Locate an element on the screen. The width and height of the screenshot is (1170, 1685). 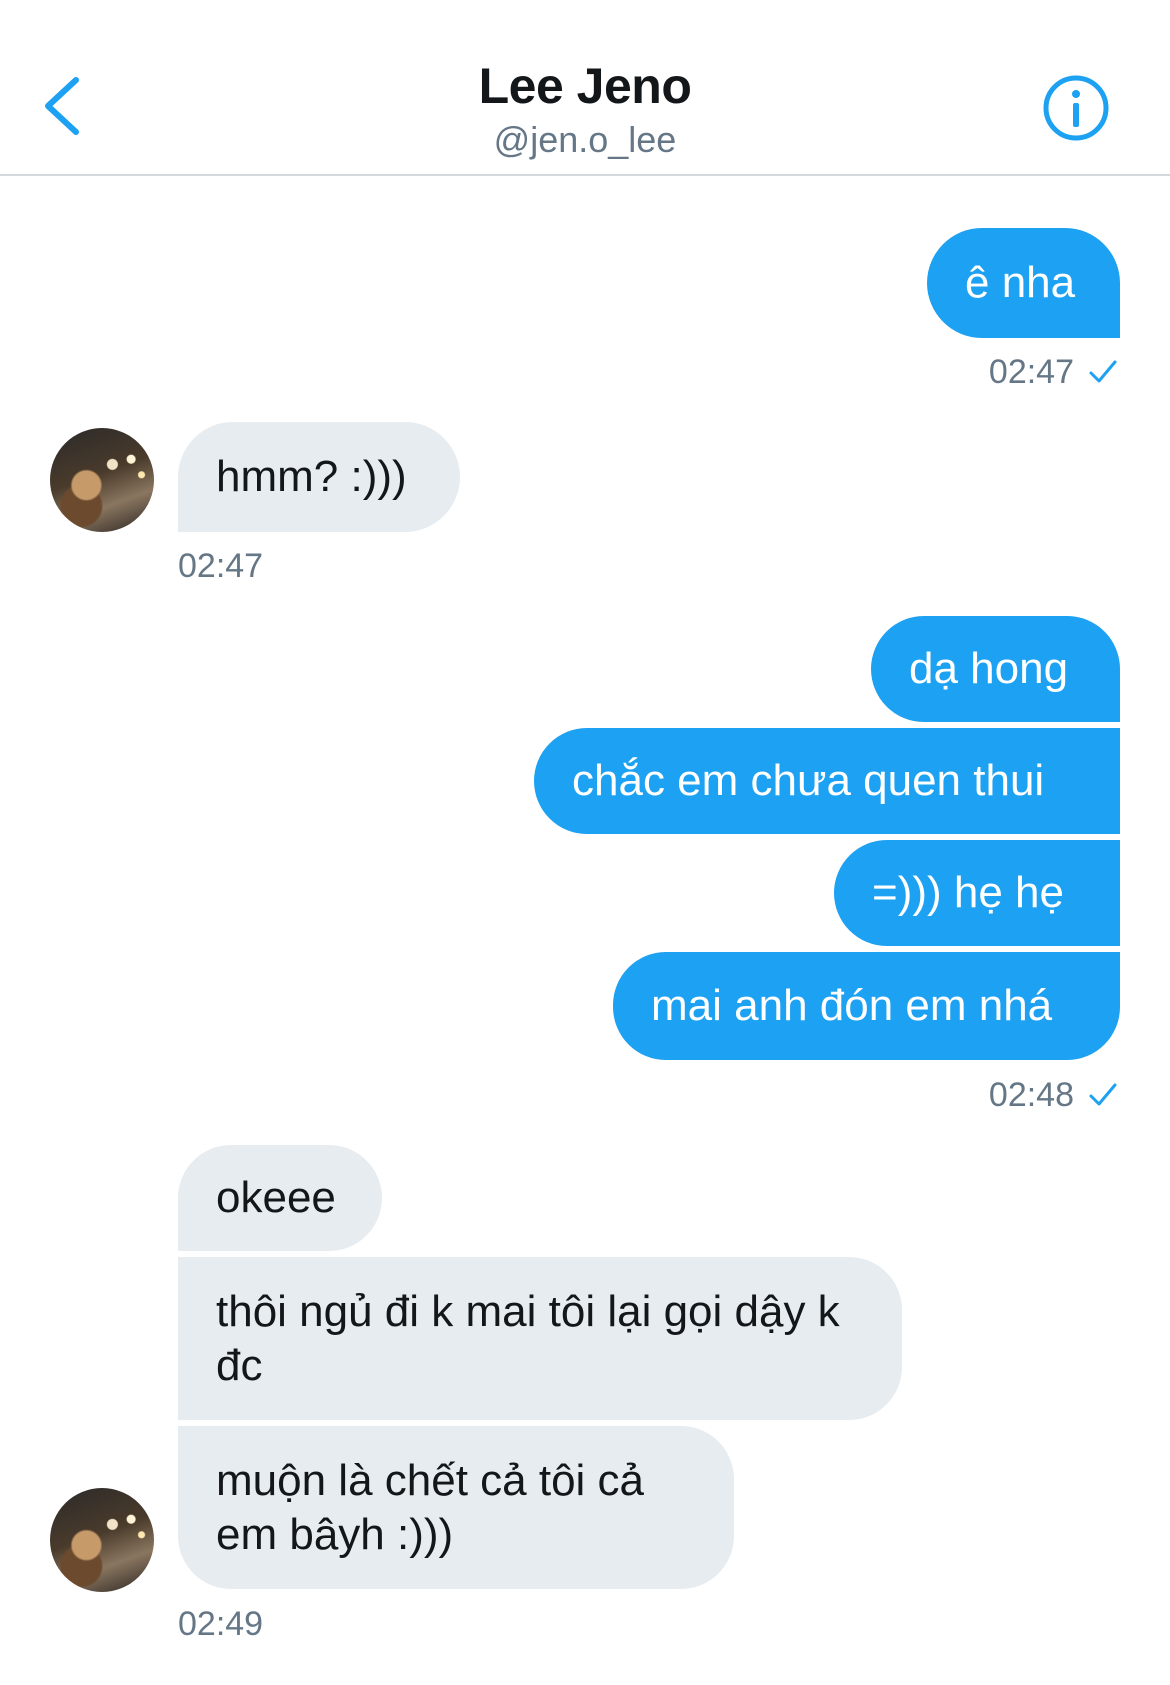
contact-name: Lee Jeno is located at coordinates (585, 86).